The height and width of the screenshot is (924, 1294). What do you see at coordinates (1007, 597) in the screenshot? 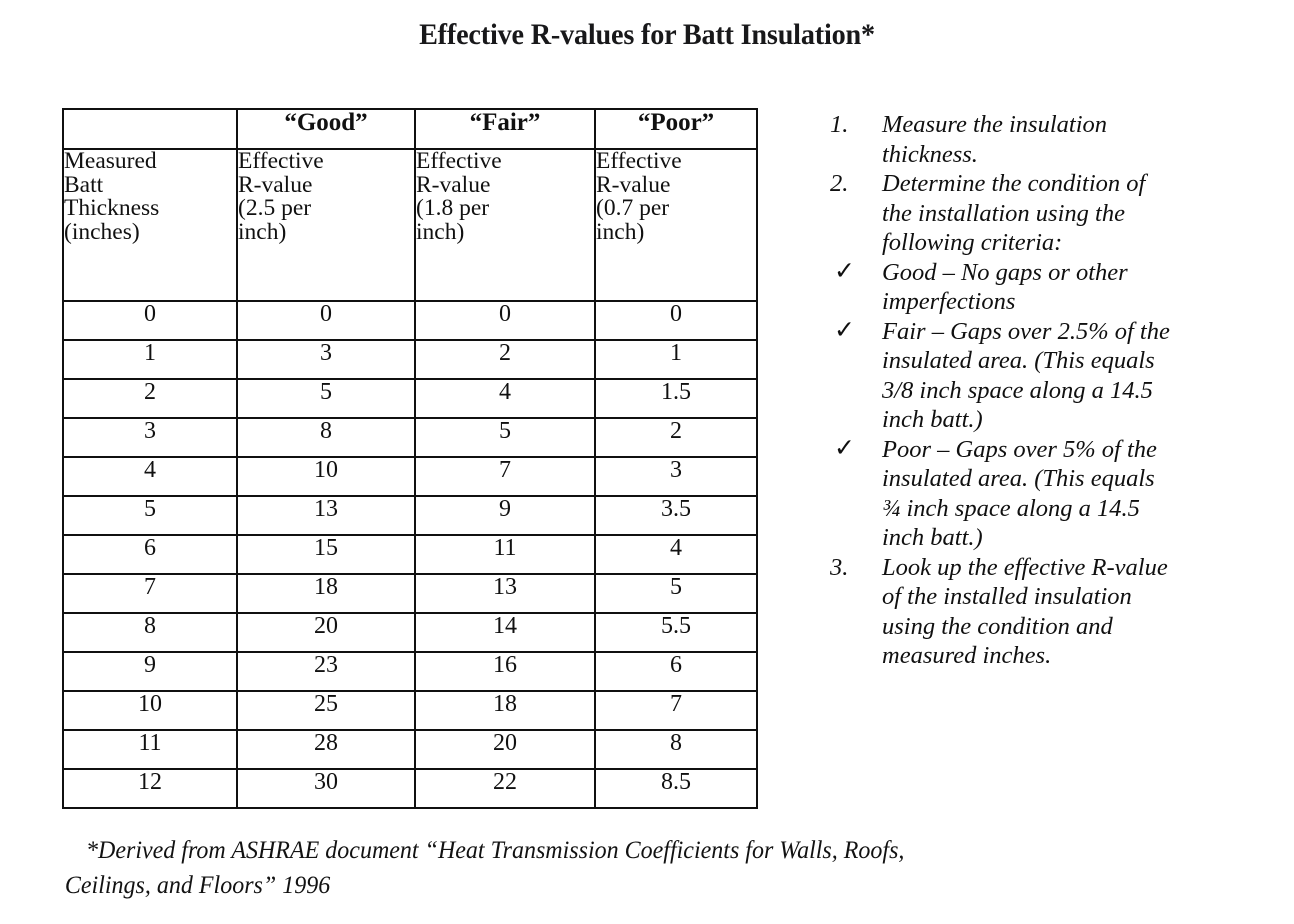
I see `step-3-line-2: of the installed insulation` at bounding box center [1007, 597].